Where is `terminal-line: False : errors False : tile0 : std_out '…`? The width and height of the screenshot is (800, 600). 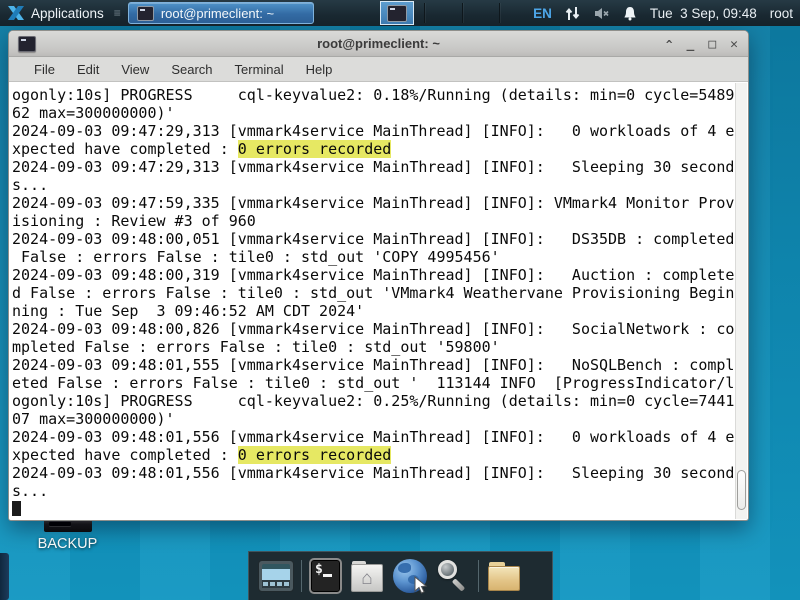 terminal-line: False : errors False : tile0 : std_out '… is located at coordinates (256, 257).